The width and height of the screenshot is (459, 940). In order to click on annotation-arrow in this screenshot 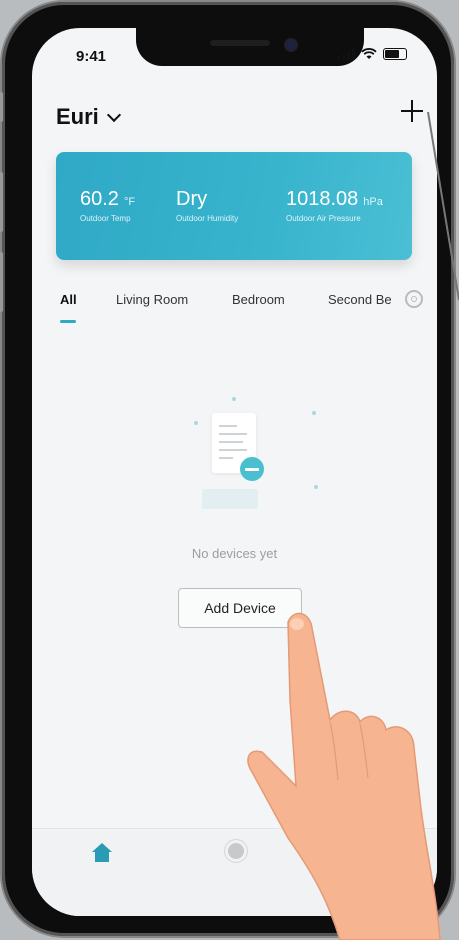, I will do `click(443, 206)`.